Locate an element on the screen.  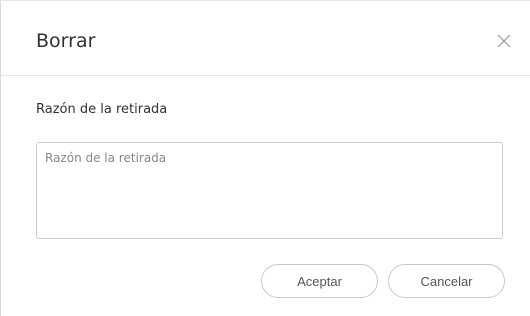
reason-label: Razón de la retirada is located at coordinates (102, 109).